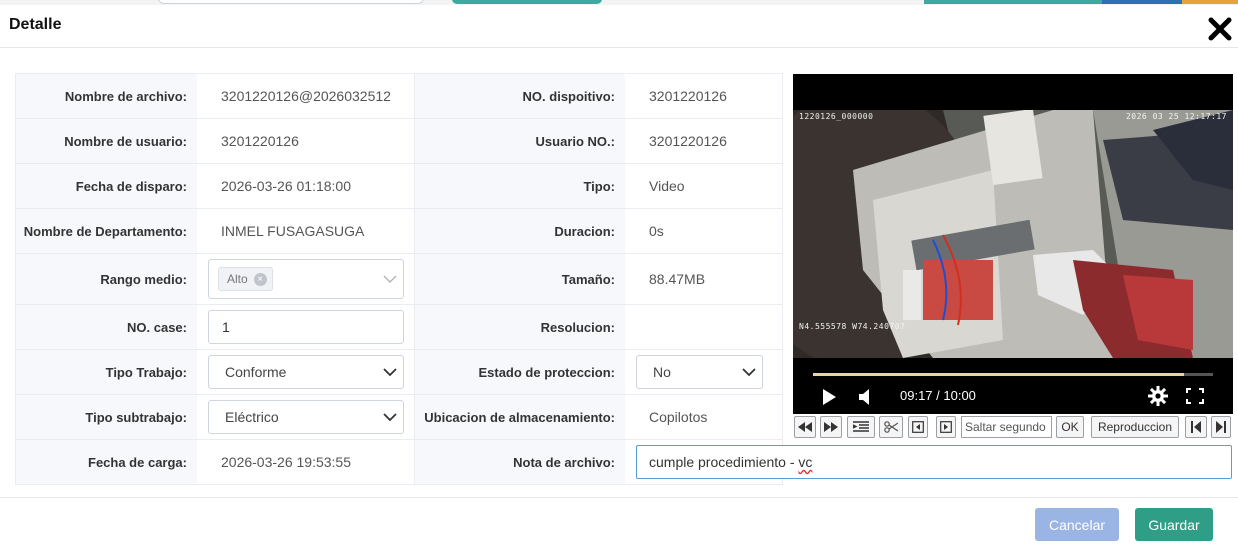 The image size is (1238, 554). What do you see at coordinates (1176, 116) in the screenshot?
I see `osd-timestamp: 2026 03 25 12:17:17` at bounding box center [1176, 116].